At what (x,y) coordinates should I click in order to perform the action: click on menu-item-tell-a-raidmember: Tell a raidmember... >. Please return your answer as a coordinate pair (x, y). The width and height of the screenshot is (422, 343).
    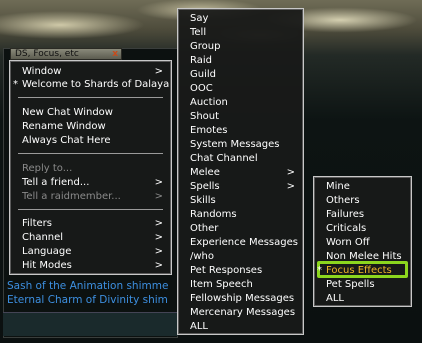
    Looking at the image, I should click on (92, 196).